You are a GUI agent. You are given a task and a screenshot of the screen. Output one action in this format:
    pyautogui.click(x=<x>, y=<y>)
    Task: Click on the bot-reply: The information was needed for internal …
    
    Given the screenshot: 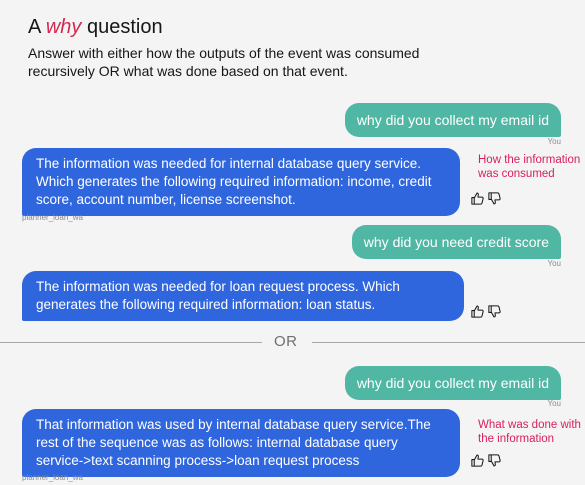 What is the action you would take?
    pyautogui.click(x=241, y=182)
    